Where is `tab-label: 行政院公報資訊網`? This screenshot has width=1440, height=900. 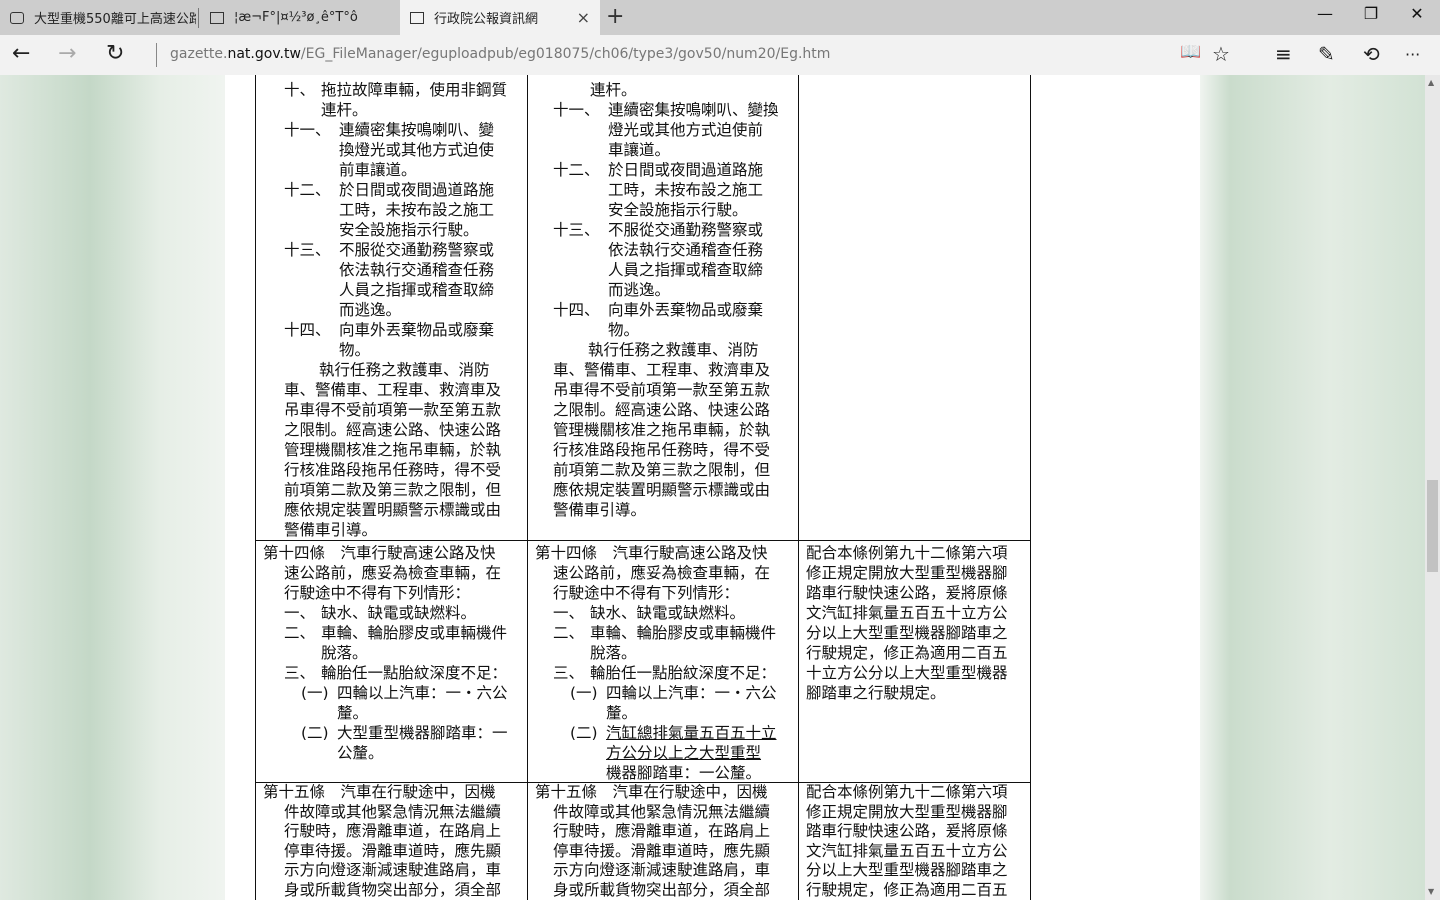 tab-label: 行政院公報資訊網 is located at coordinates (486, 19).